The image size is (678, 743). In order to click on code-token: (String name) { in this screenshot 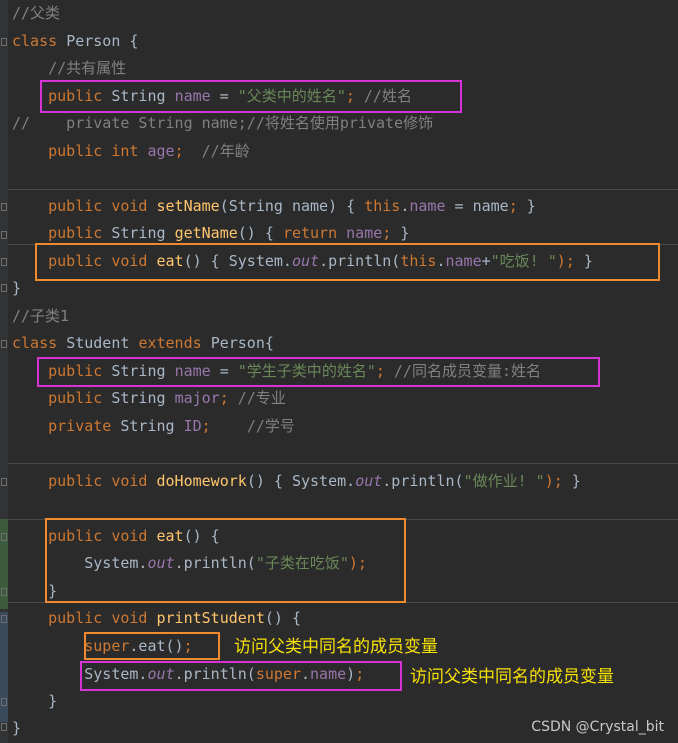, I will do `click(292, 206)`.